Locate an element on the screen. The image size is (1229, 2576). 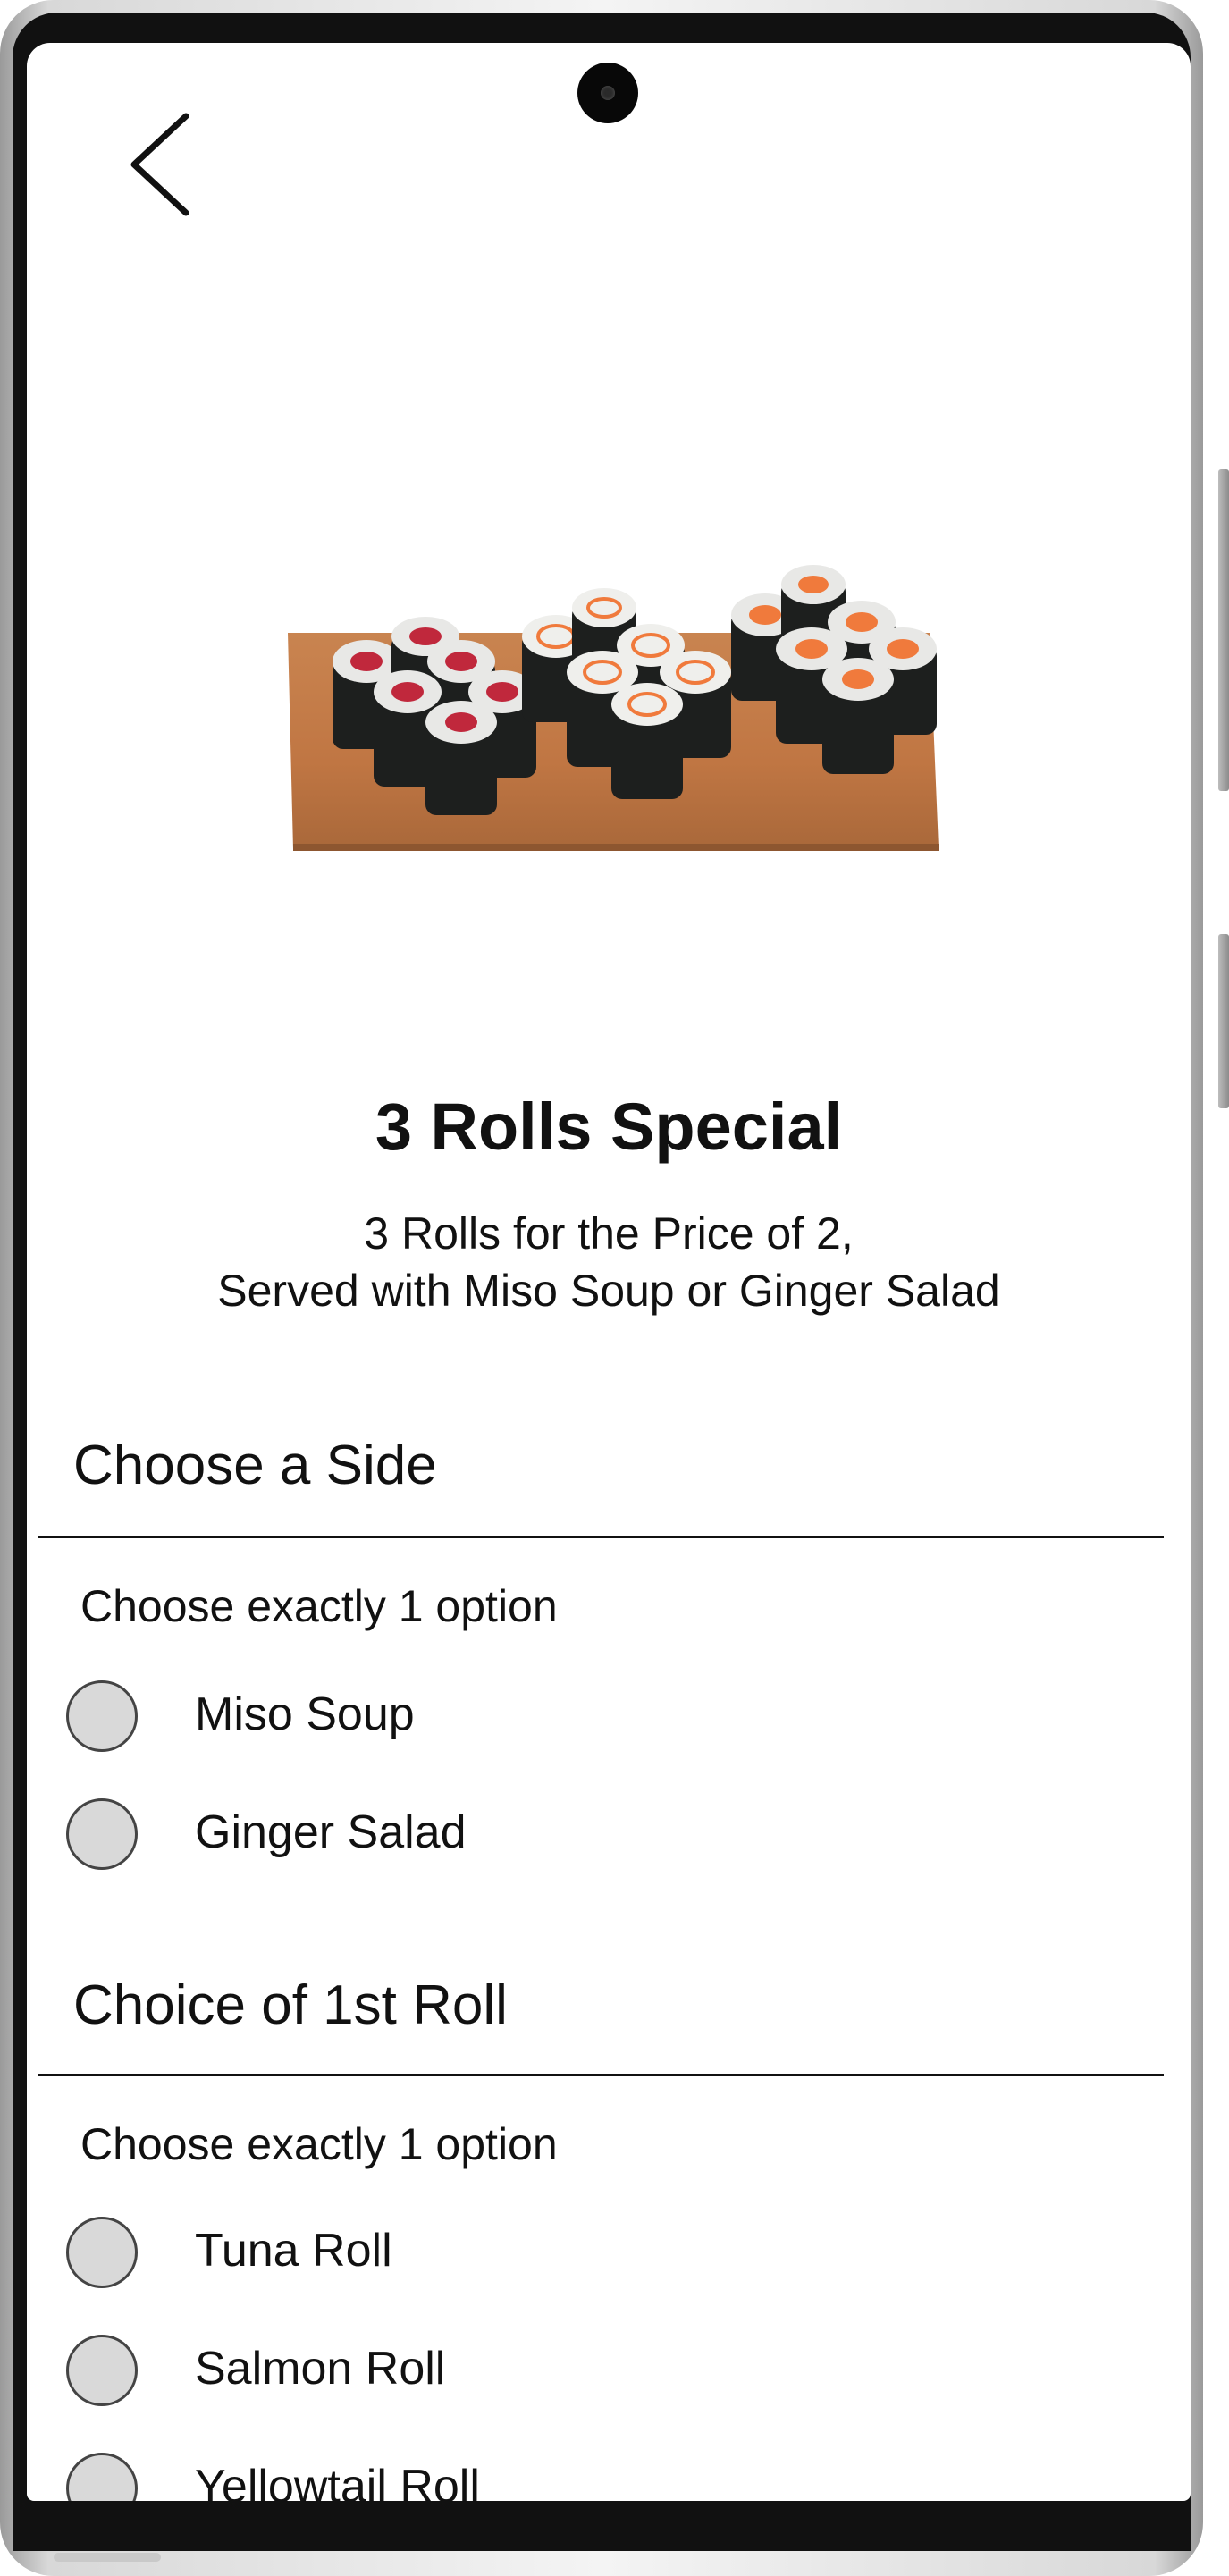
option-label: Yellowtail Roll is located at coordinates (337, 2481).